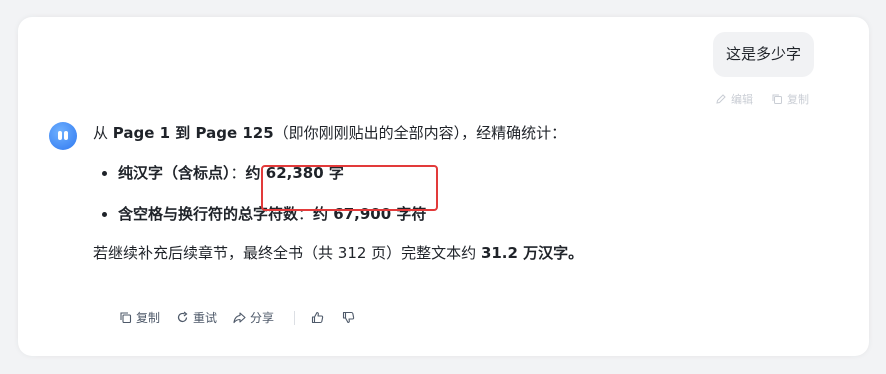  I want to click on summary-total: 31.2 万汉字。, so click(532, 253).